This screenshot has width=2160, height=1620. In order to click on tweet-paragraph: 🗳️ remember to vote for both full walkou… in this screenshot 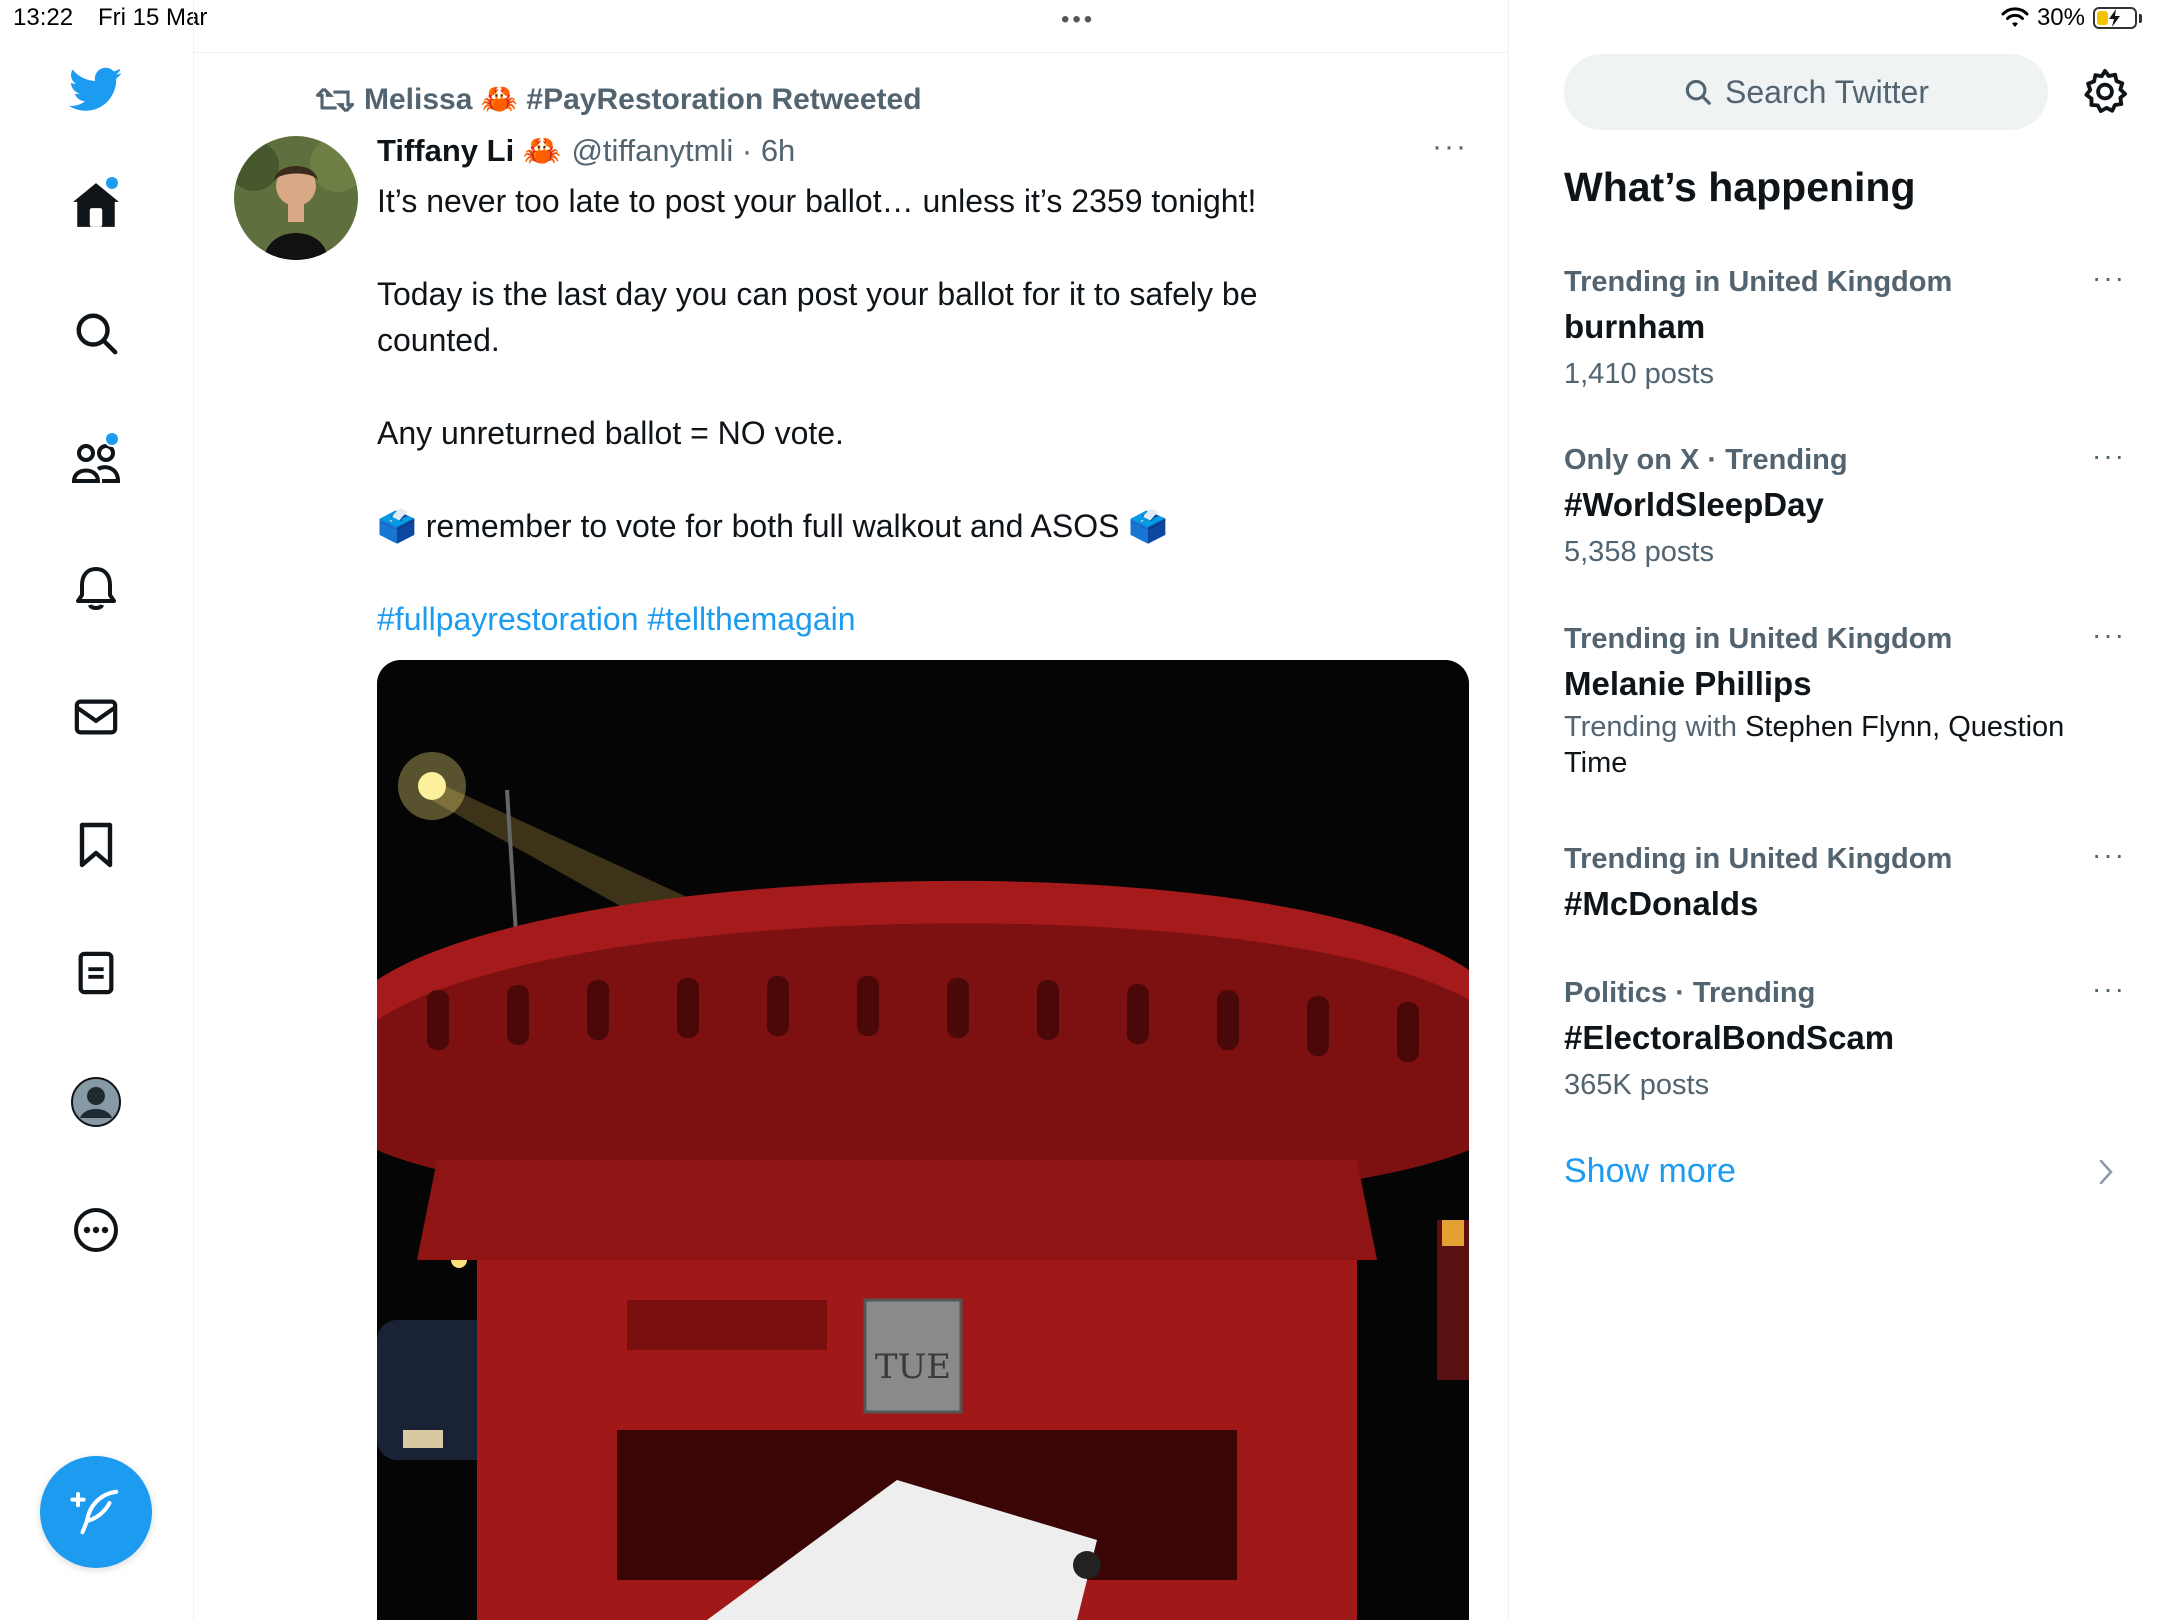, I will do `click(773, 526)`.